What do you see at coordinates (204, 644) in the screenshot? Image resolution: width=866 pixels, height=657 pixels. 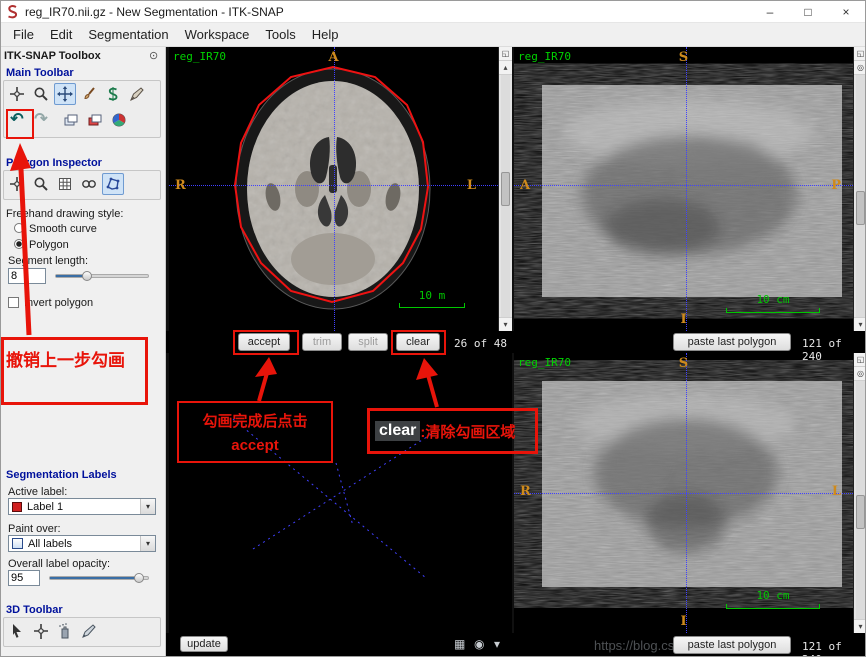 I see `update-3d-button: update` at bounding box center [204, 644].